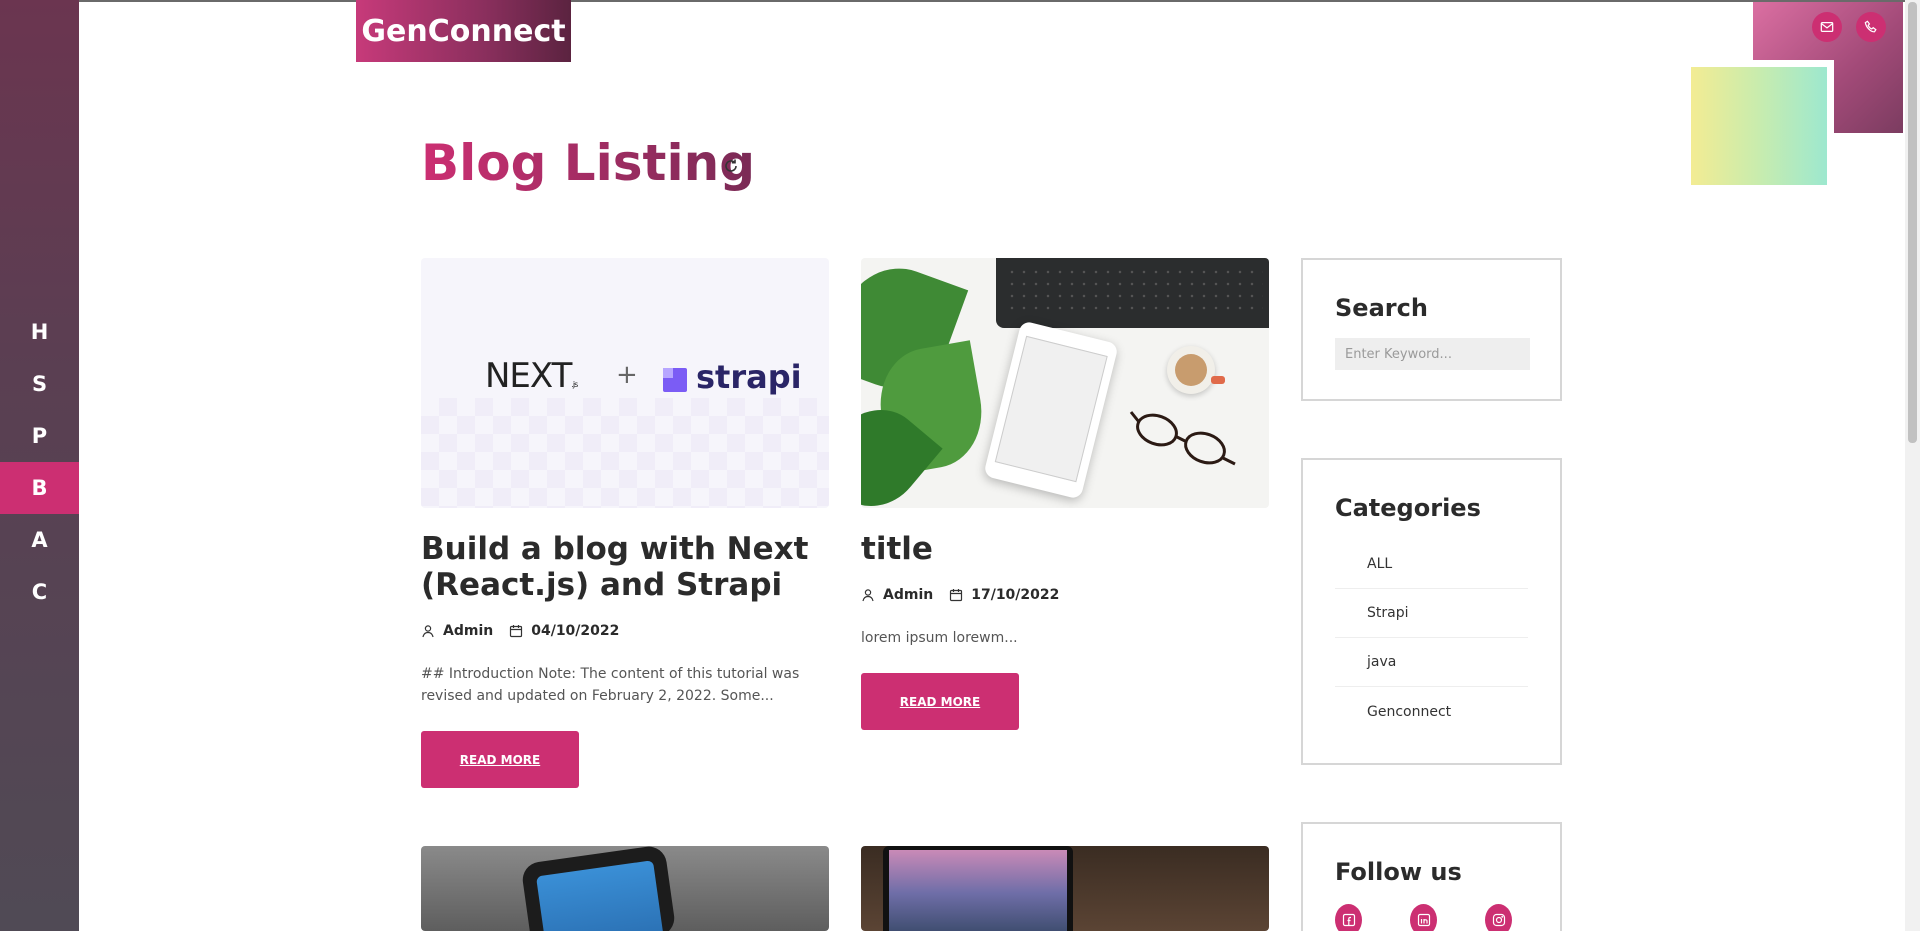  I want to click on post-date: 17/10/2022, so click(1004, 595).